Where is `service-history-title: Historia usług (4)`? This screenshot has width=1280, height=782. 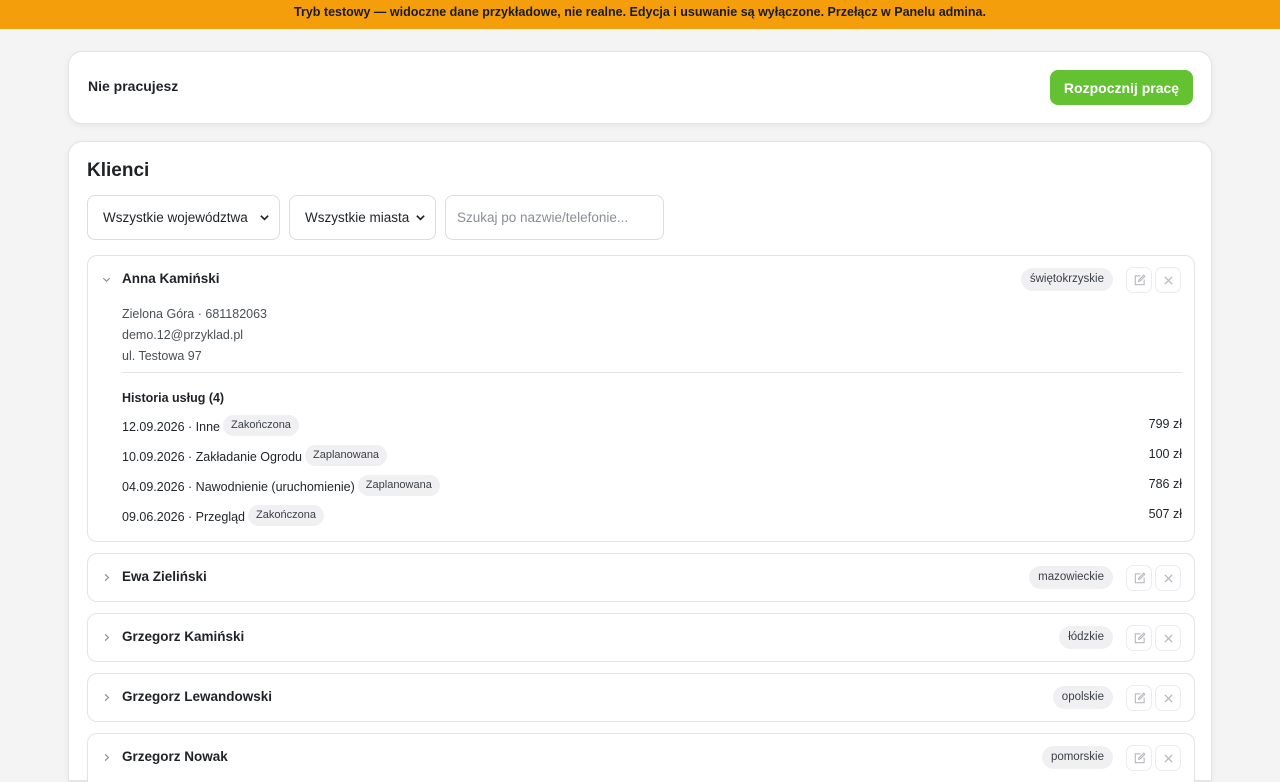 service-history-title: Historia usług (4) is located at coordinates (173, 398).